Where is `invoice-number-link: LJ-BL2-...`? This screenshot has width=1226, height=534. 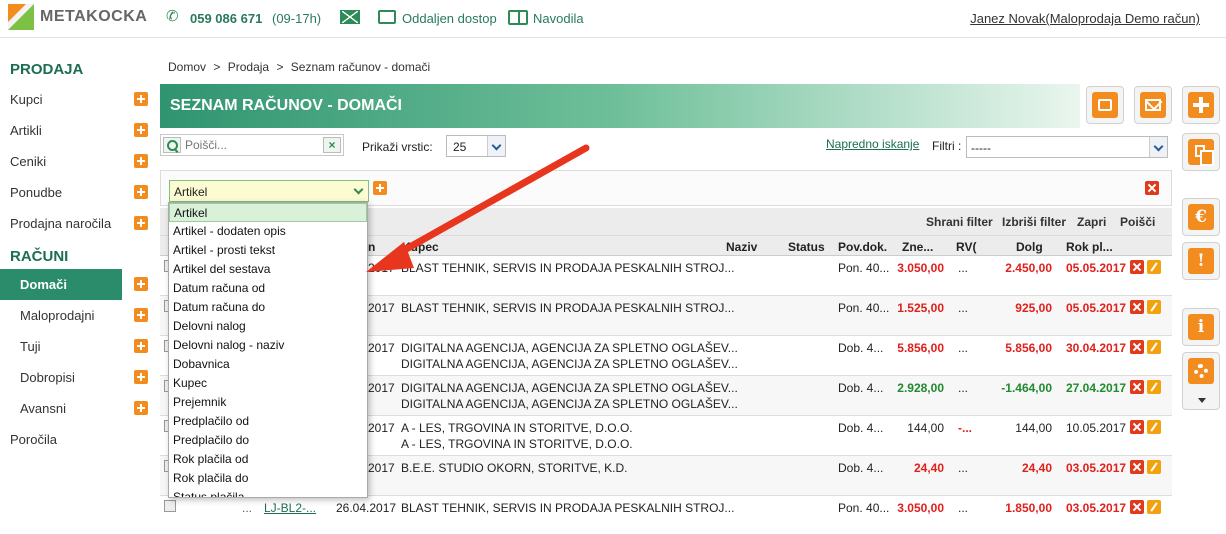
invoice-number-link: LJ-BL2-... is located at coordinates (290, 508).